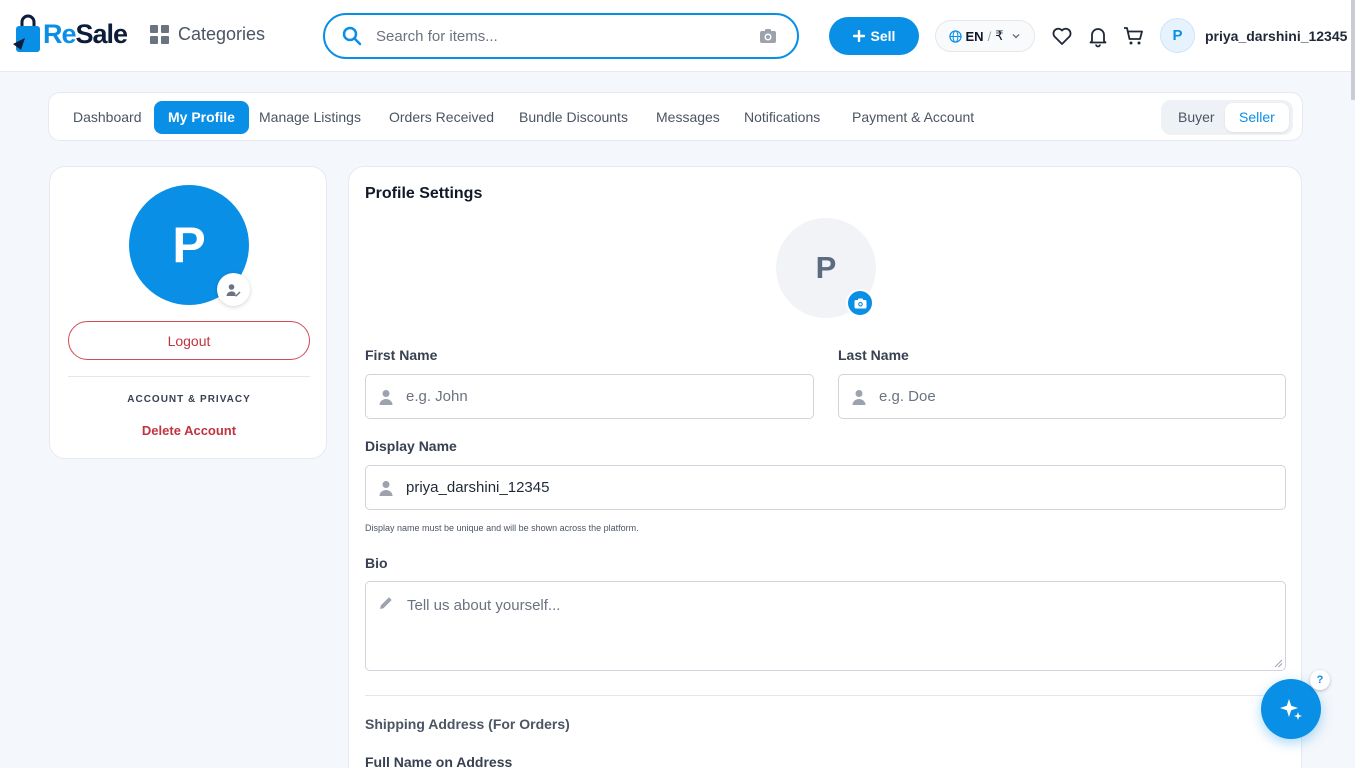  Describe the element at coordinates (26, 33) in the screenshot. I see `shopping-bag-logo-icon` at that location.